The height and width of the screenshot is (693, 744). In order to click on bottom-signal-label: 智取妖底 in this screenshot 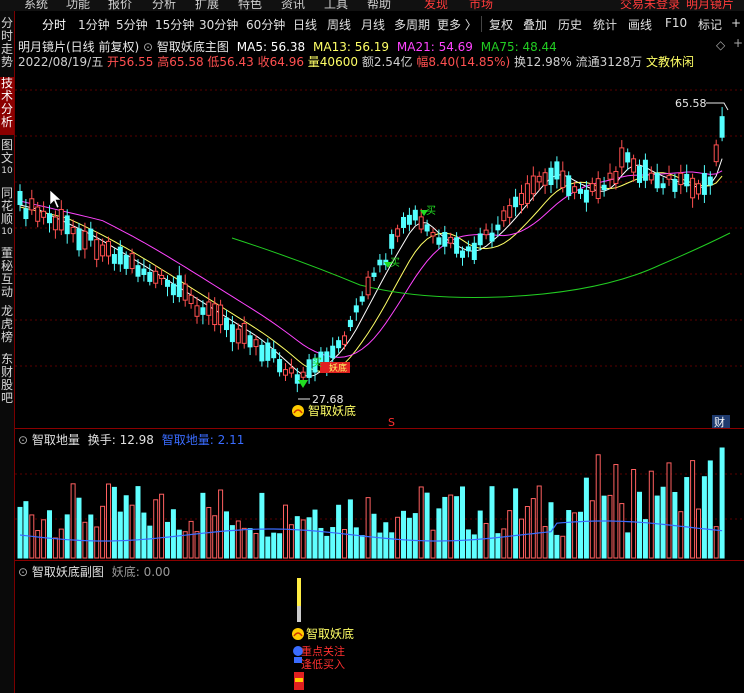, I will do `click(332, 410)`.